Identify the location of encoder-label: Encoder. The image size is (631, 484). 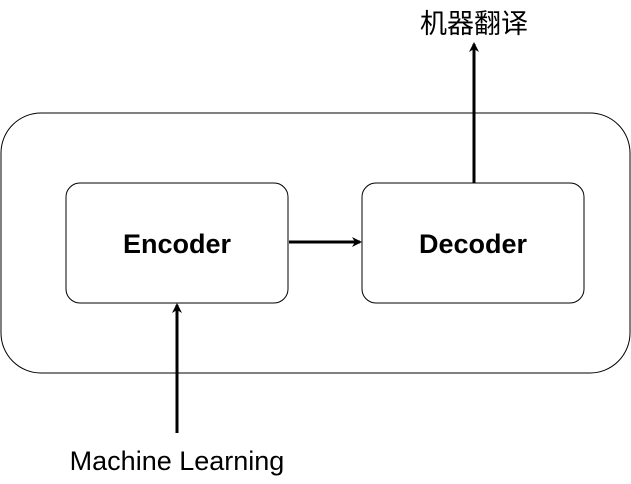
(177, 244).